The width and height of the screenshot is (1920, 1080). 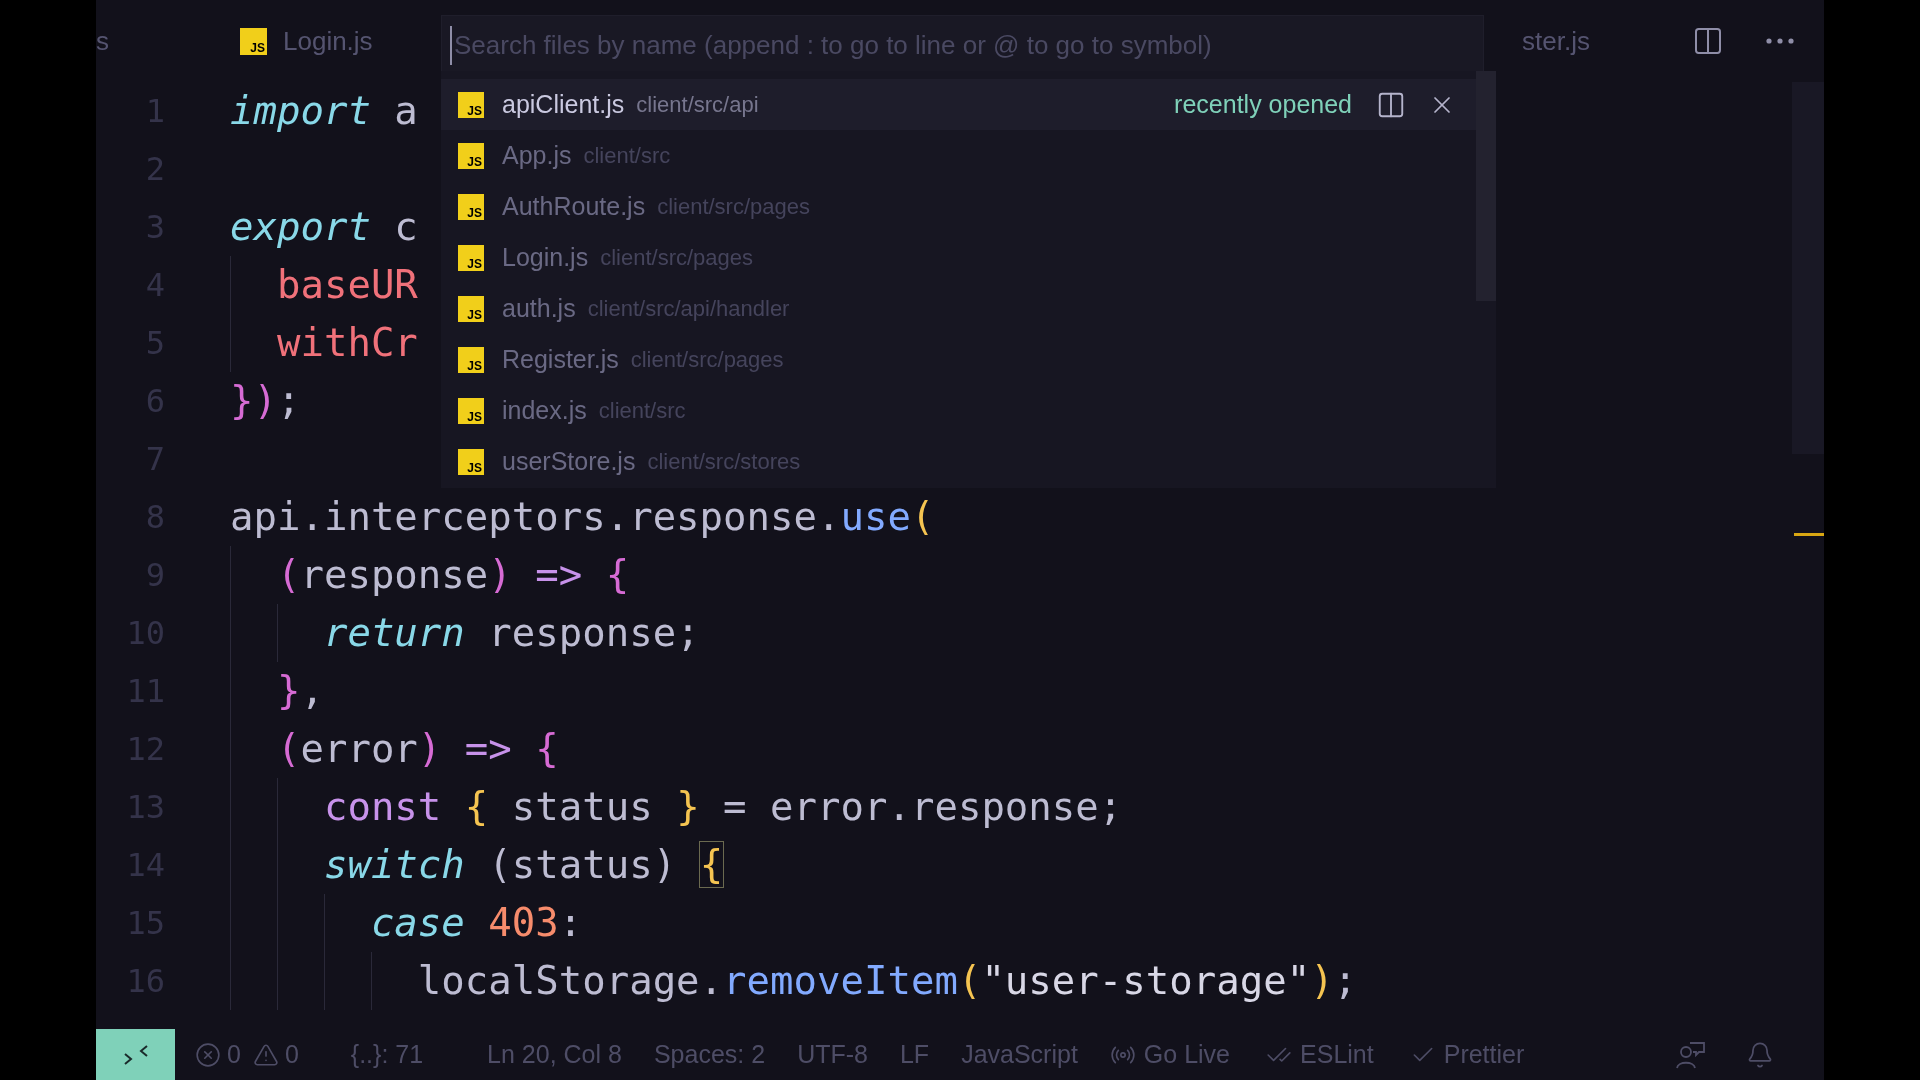 I want to click on editor-tab: s, so click(x=102, y=41).